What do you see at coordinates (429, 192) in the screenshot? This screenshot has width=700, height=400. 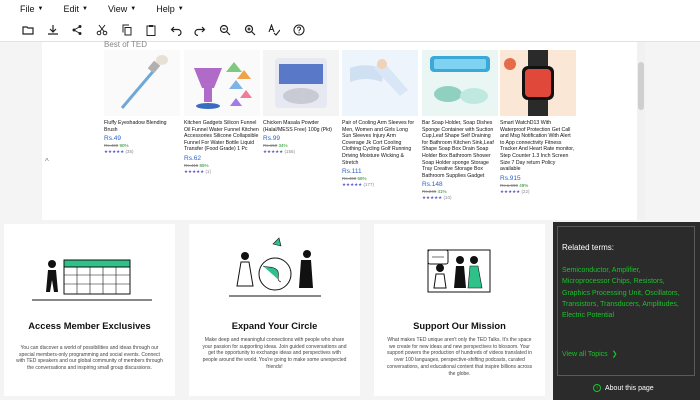 I see `product-old-price: Rs.249` at bounding box center [429, 192].